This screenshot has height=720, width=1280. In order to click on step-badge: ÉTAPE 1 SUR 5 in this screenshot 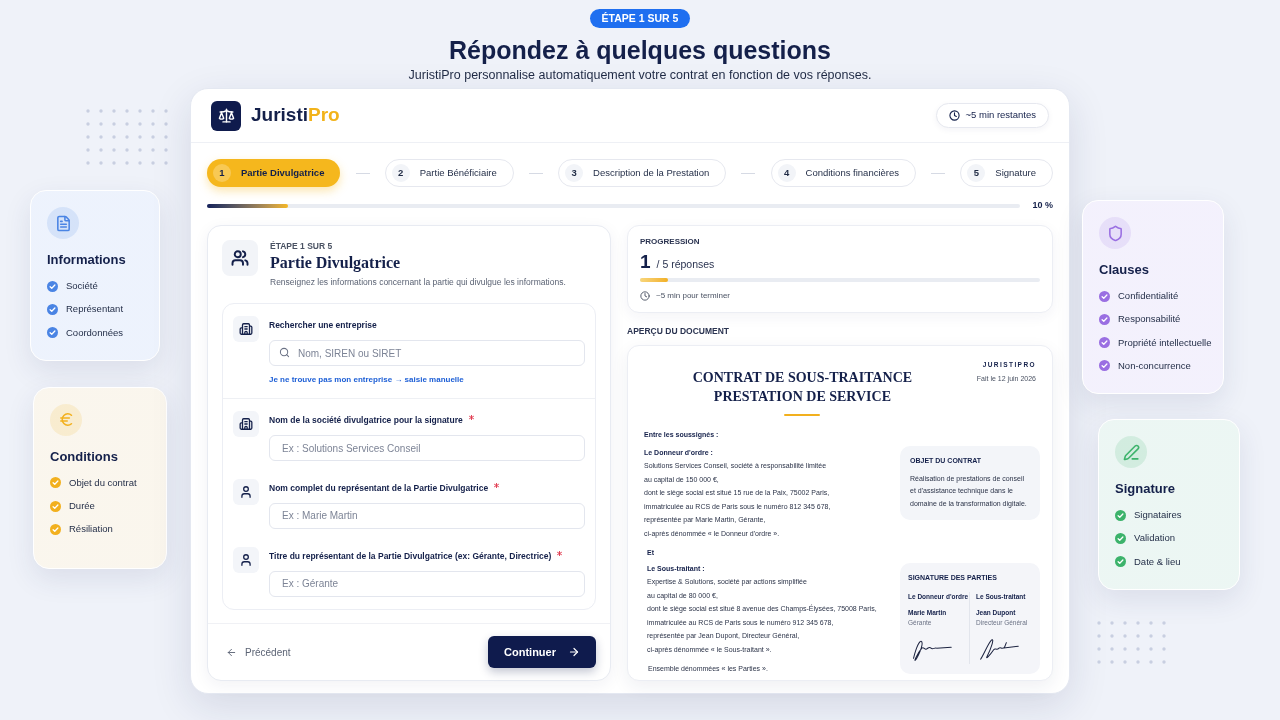, I will do `click(640, 18)`.